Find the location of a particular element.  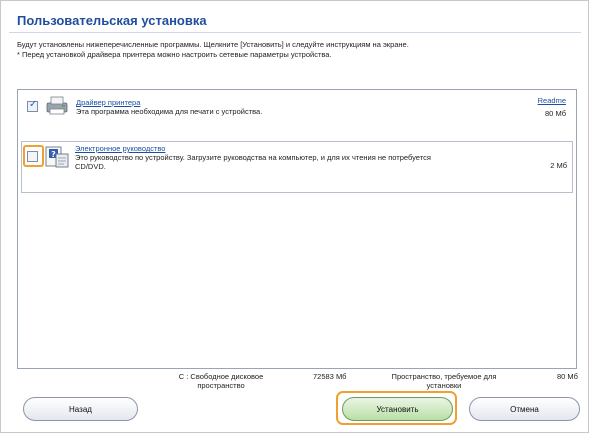

cancel-button: Отмена is located at coordinates (524, 409).